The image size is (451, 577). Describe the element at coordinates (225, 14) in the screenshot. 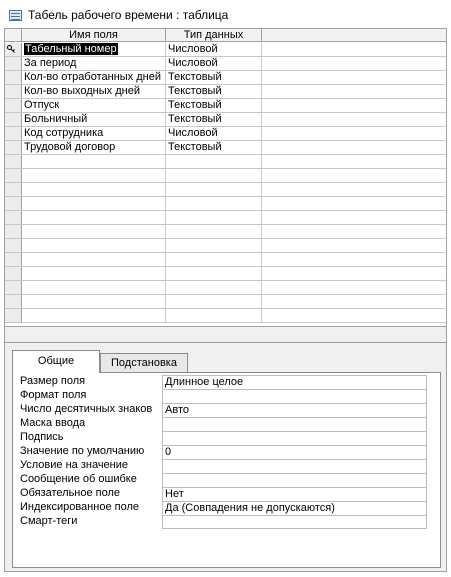

I see `title-bar: Табель рабочего времени : таблица` at that location.